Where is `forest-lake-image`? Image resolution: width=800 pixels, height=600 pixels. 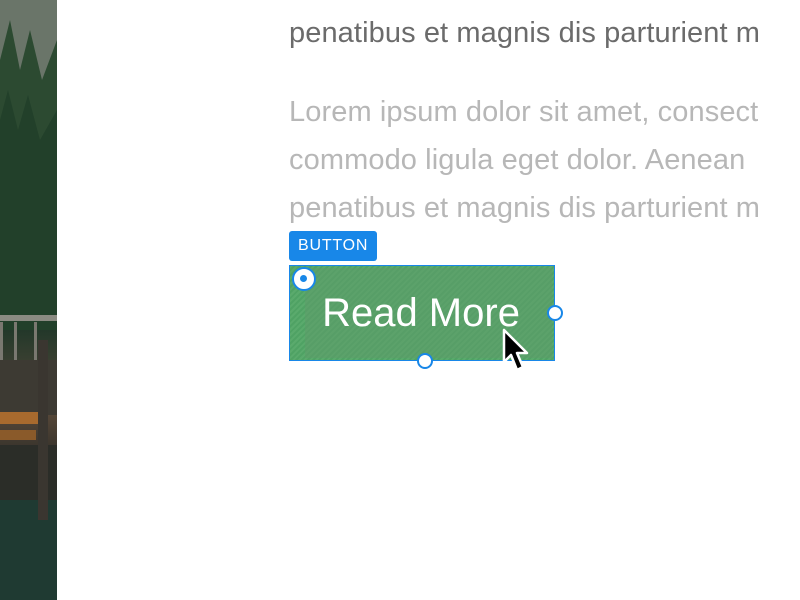 forest-lake-image is located at coordinates (28, 300).